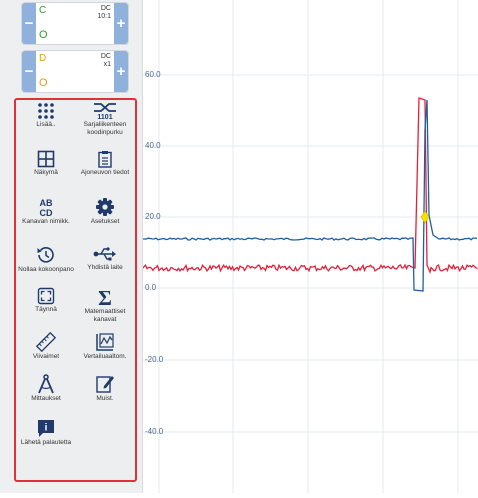  Describe the element at coordinates (46, 111) in the screenshot. I see `dots-grid-icon` at that location.